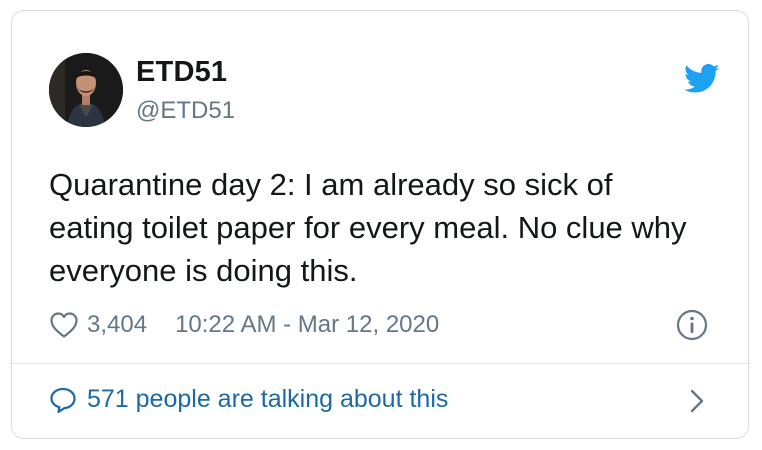  Describe the element at coordinates (63, 400) in the screenshot. I see `speech-bubble-icon` at that location.